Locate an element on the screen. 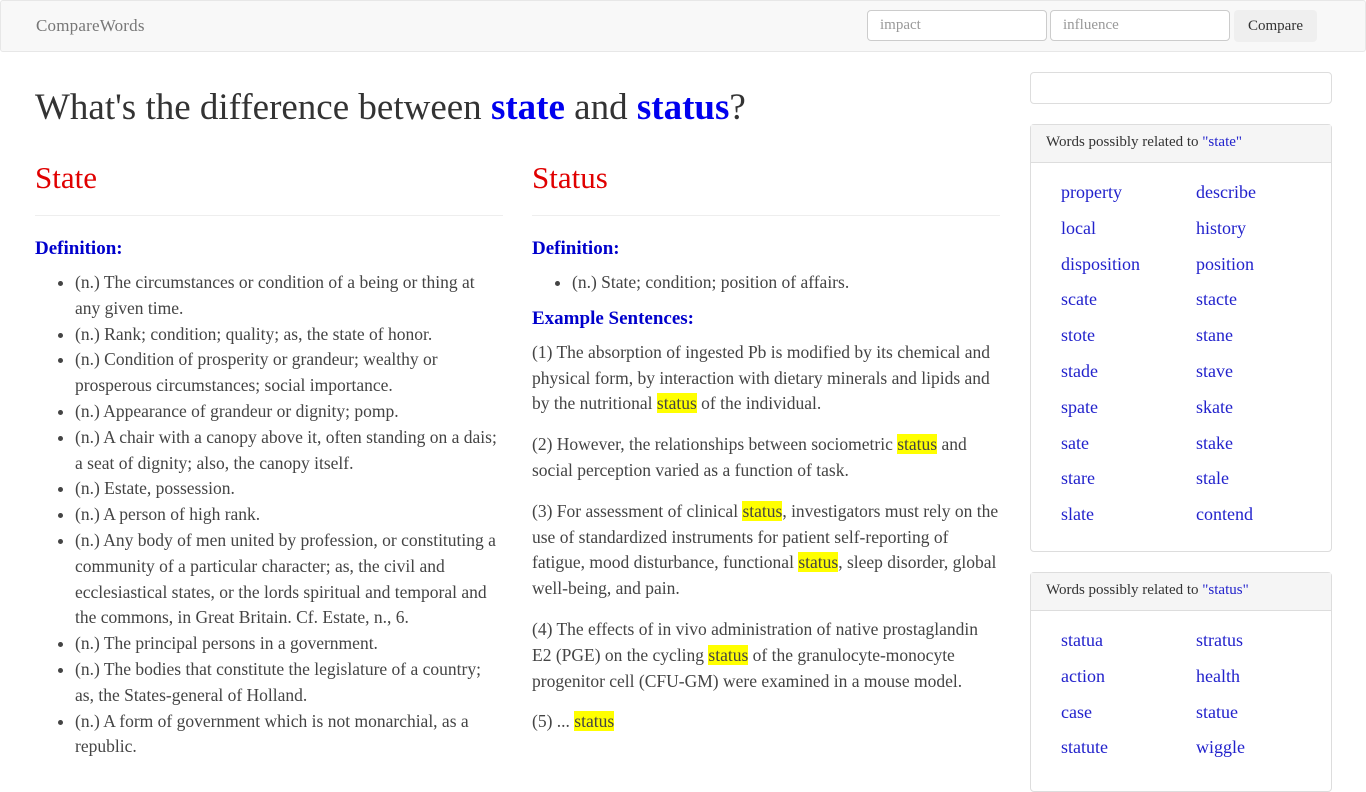 Image resolution: width=1366 pixels, height=792 pixels. related-word-link: stave is located at coordinates (1256, 372).